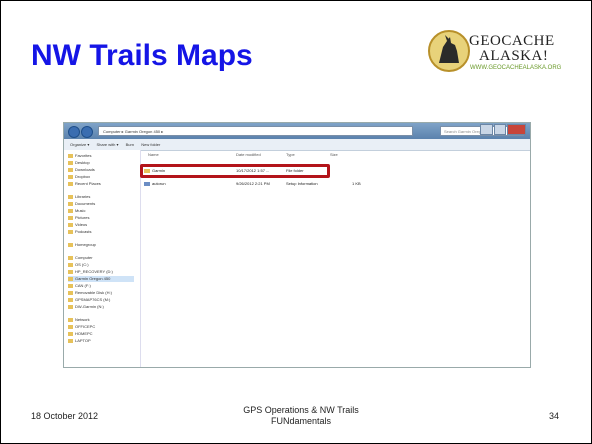  I want to click on window-controls, so click(503, 129).